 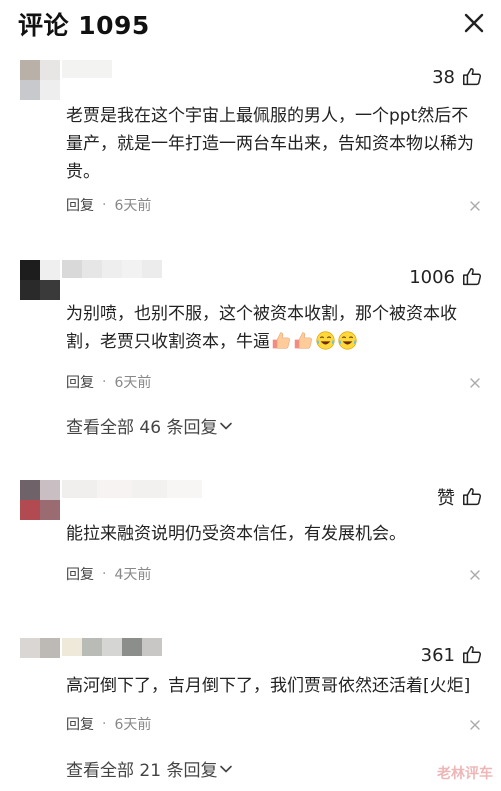 What do you see at coordinates (437, 655) in the screenshot?
I see `like-count: 361` at bounding box center [437, 655].